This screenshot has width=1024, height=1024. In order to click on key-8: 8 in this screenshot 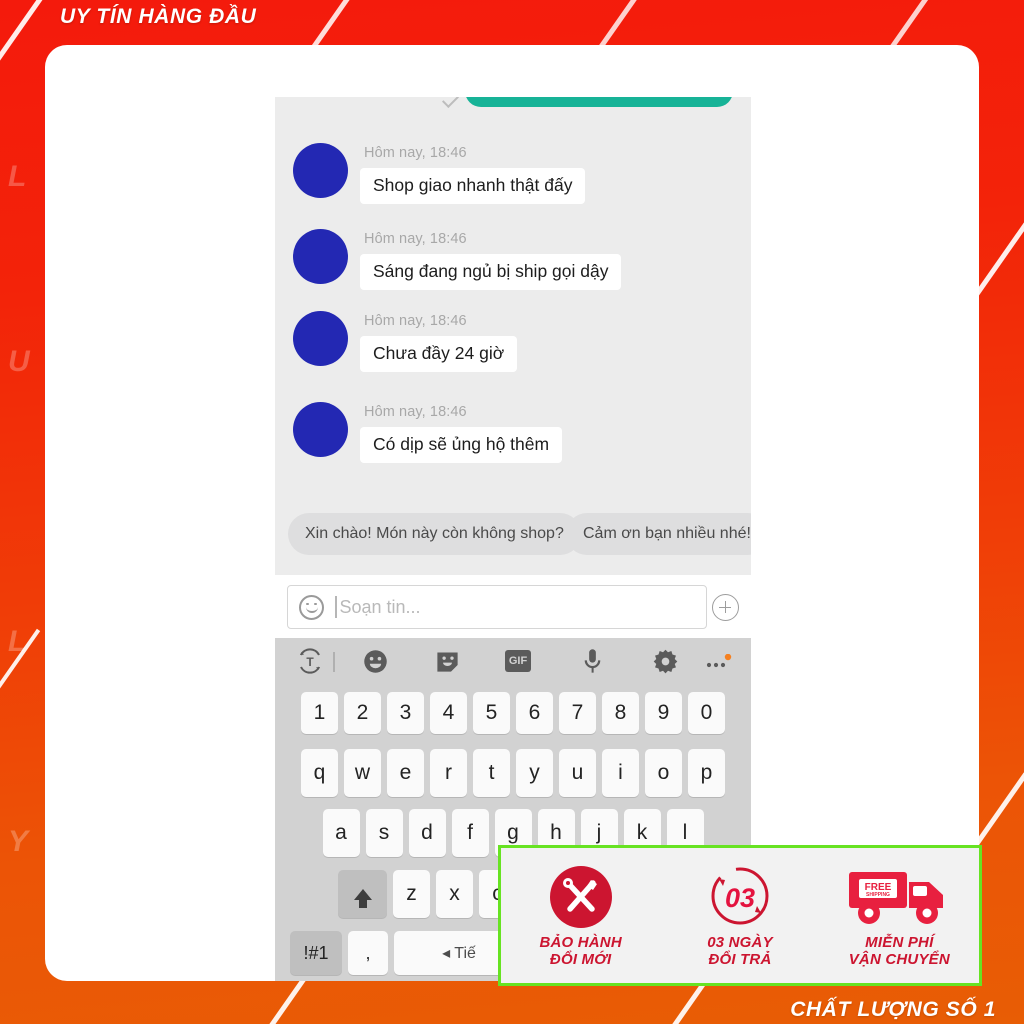, I will do `click(620, 713)`.